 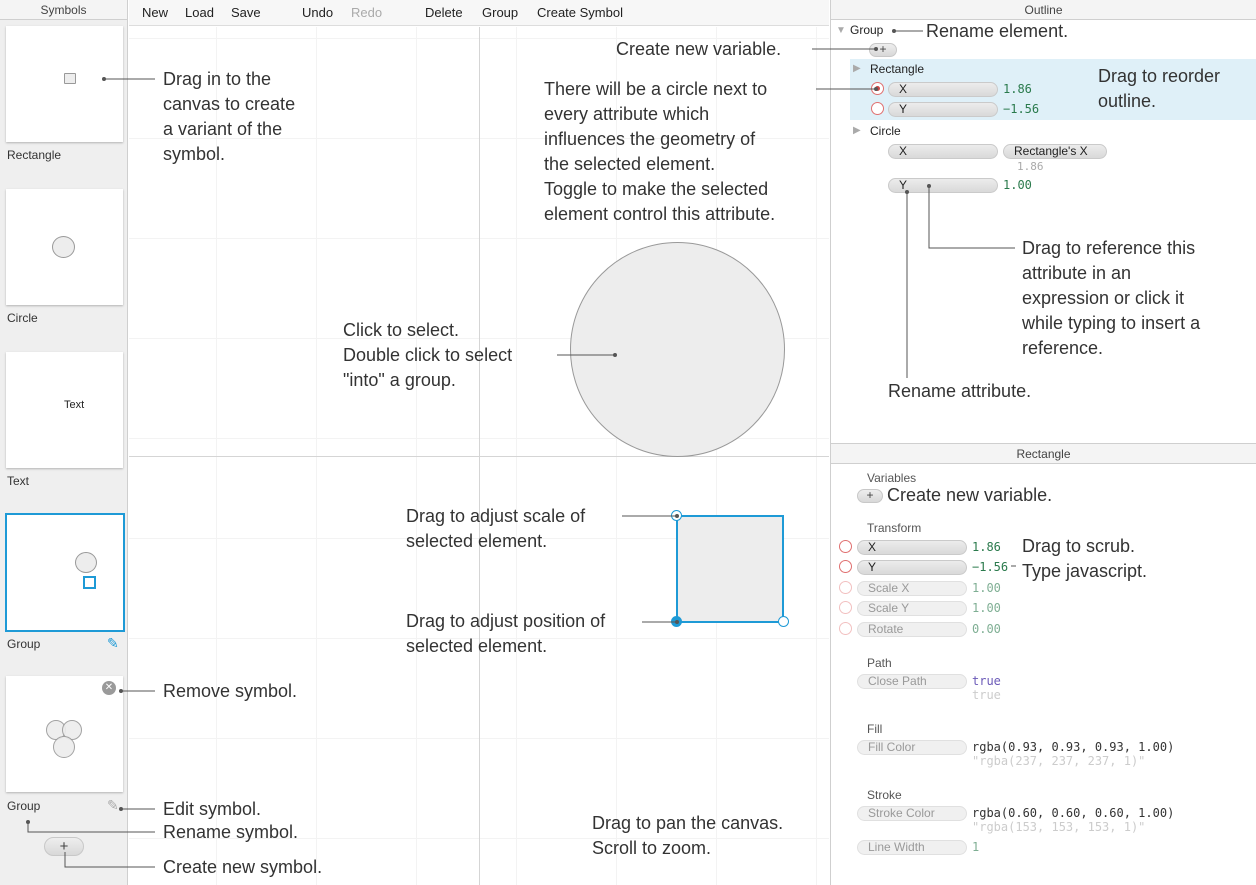 I want to click on annotation-rename-element: Rename element., so click(x=997, y=31).